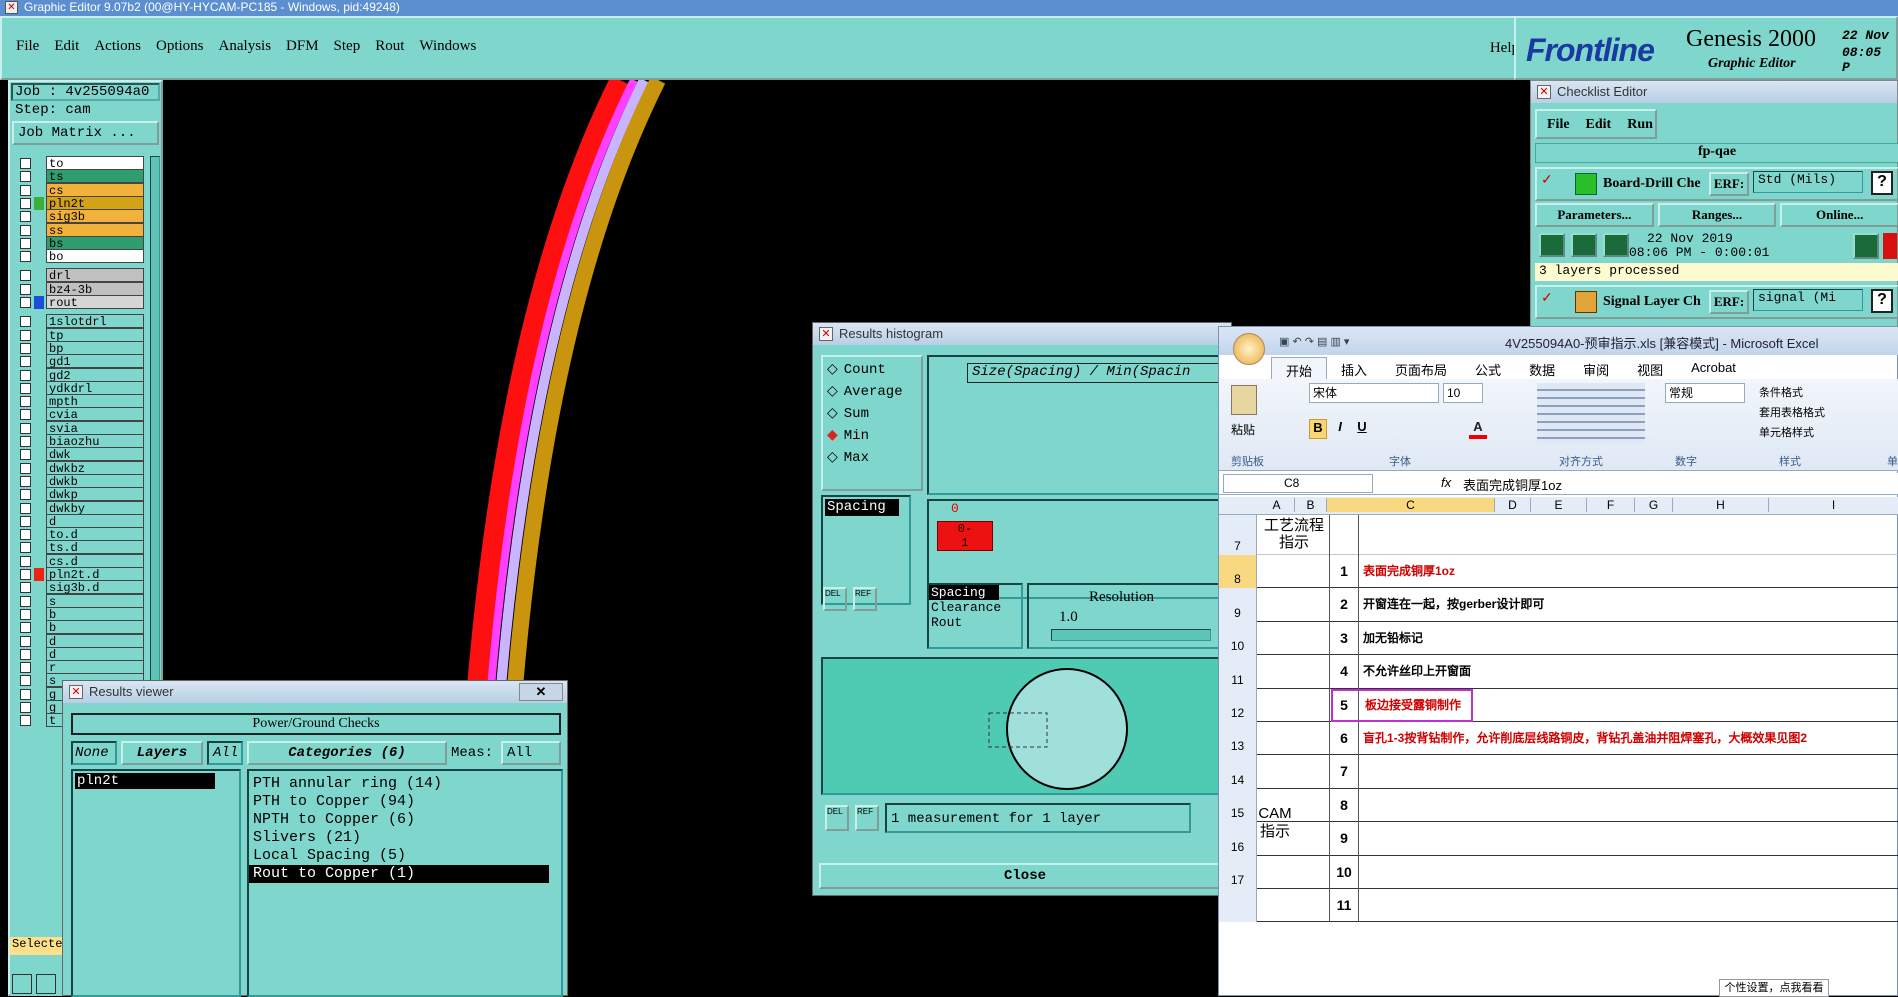 Image resolution: width=1898 pixels, height=997 pixels. I want to click on close-icon: ✕, so click(541, 692).